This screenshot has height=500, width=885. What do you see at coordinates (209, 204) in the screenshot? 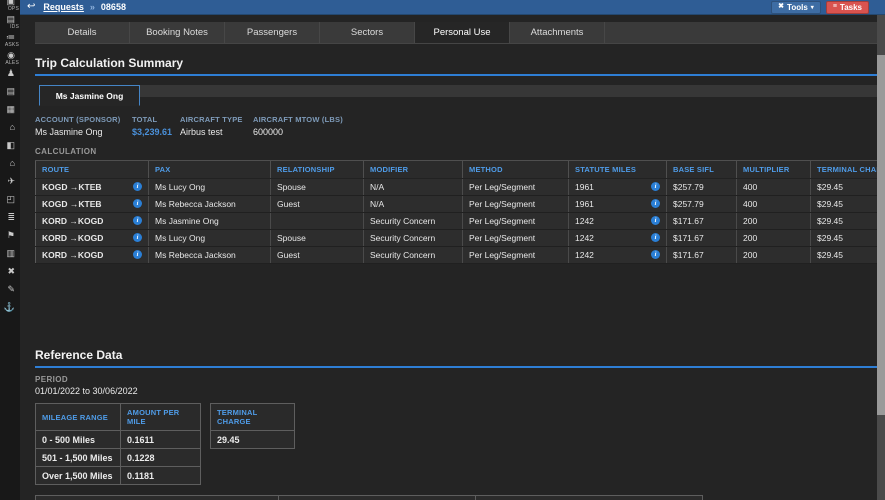
I see `pax-cell: Ms Rebecca Jackson` at bounding box center [209, 204].